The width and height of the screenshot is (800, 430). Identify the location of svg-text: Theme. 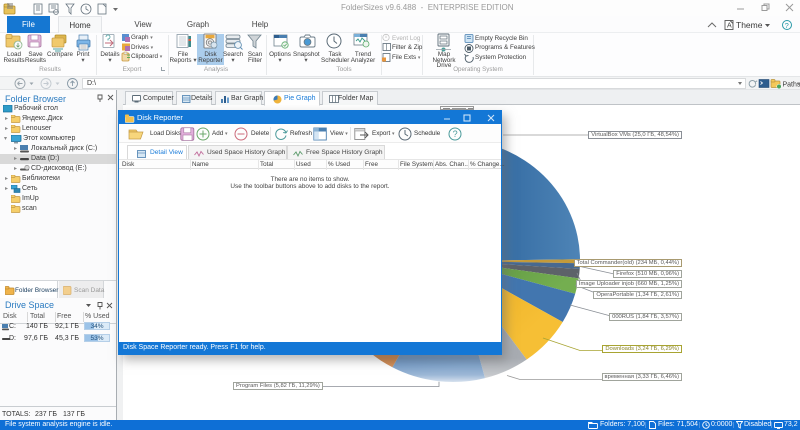
(749, 25).